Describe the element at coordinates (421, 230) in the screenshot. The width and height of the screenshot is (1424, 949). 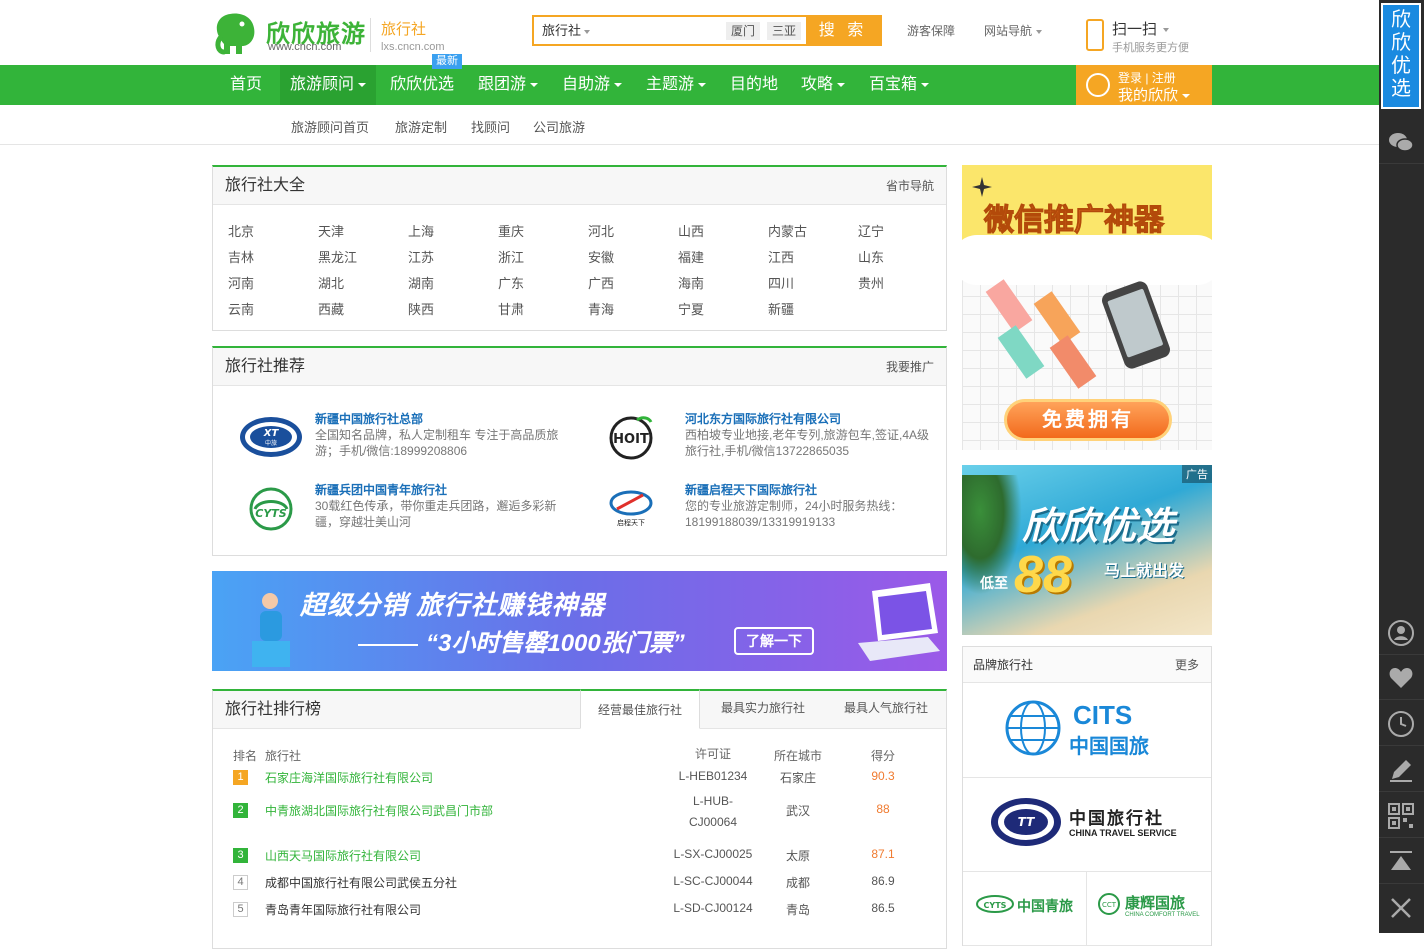
I see `province-link: 上海` at that location.